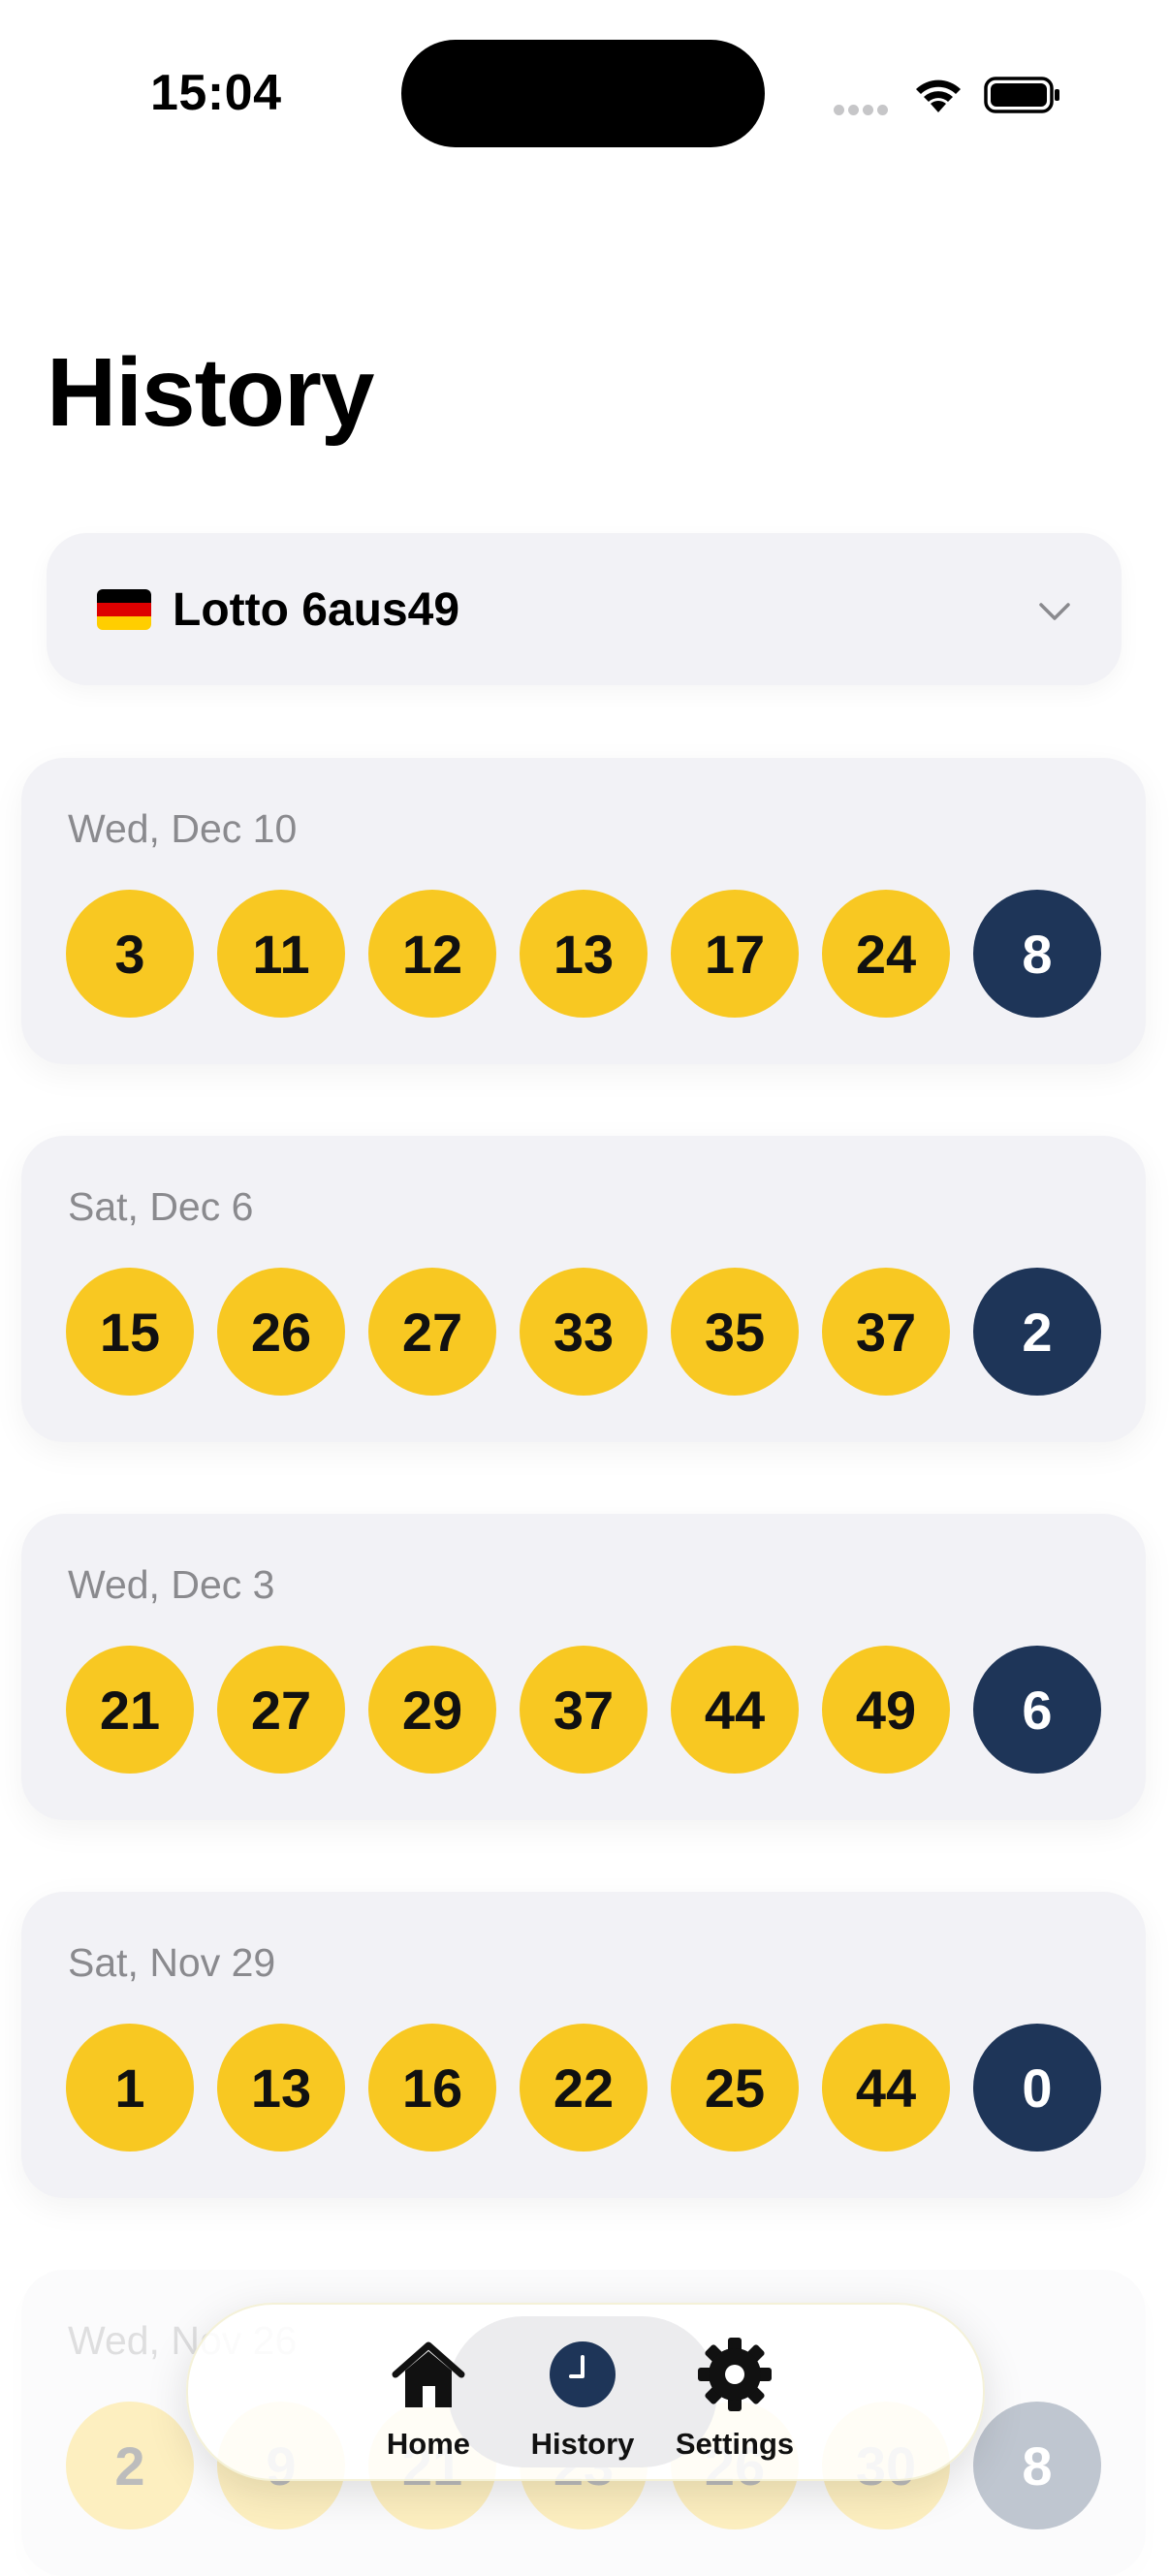 This screenshot has width=1169, height=2576. What do you see at coordinates (428, 2374) in the screenshot?
I see `house-icon` at bounding box center [428, 2374].